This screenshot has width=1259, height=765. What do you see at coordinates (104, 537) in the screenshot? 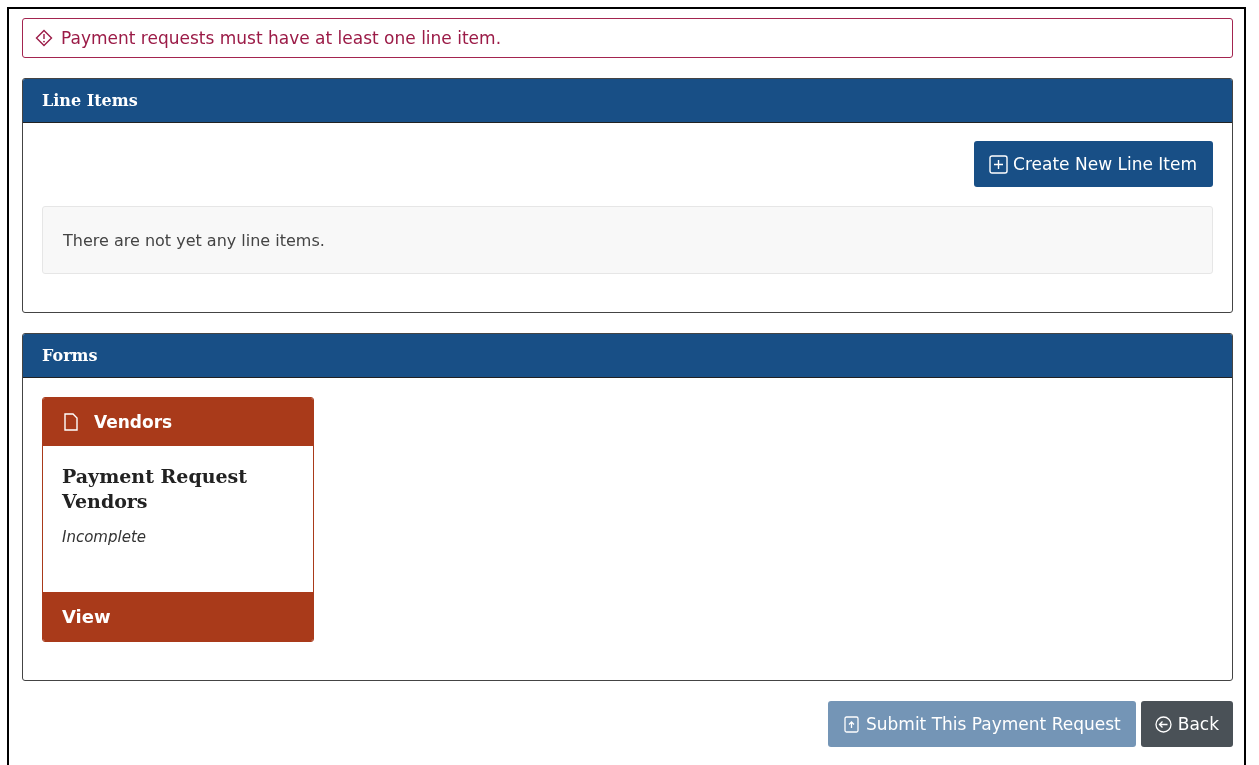
I see `status-text: Incomplete` at bounding box center [104, 537].